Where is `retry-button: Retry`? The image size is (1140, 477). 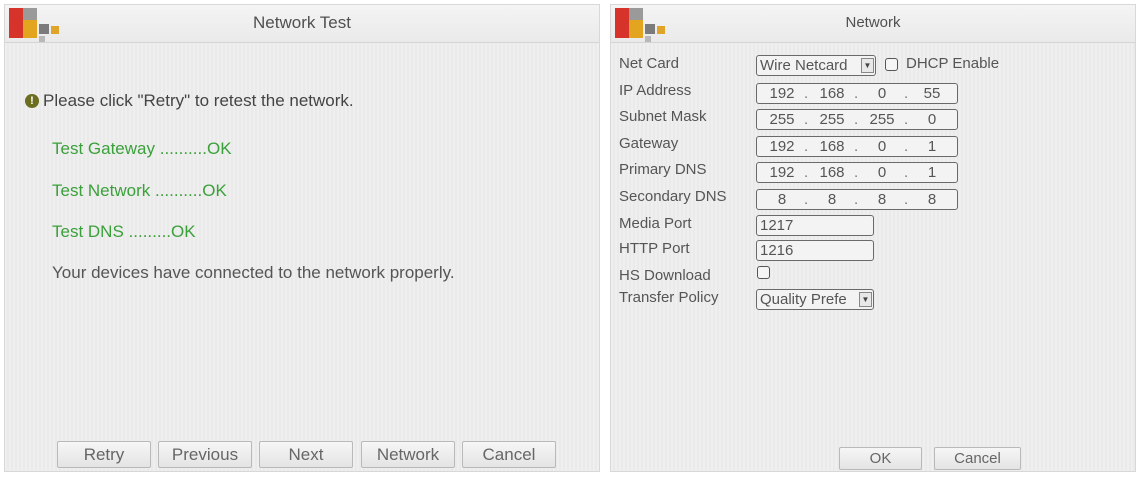 retry-button: Retry is located at coordinates (104, 454).